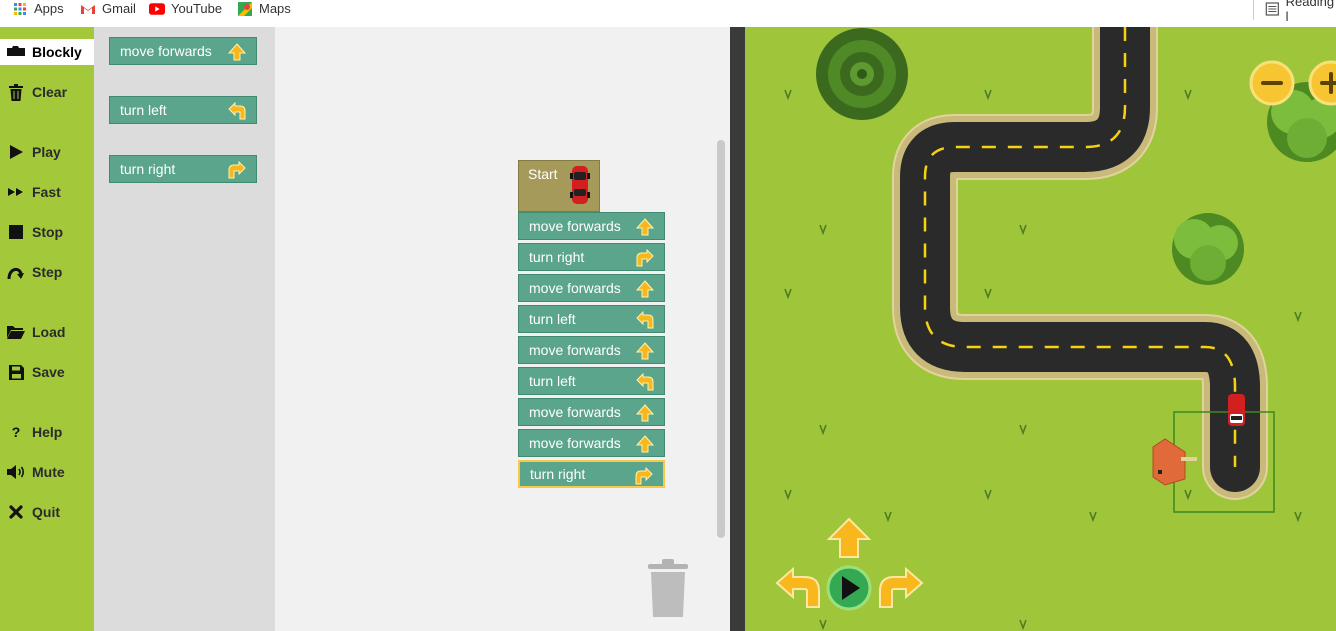  What do you see at coordinates (591, 257) in the screenshot?
I see `program-block-2: turn right` at bounding box center [591, 257].